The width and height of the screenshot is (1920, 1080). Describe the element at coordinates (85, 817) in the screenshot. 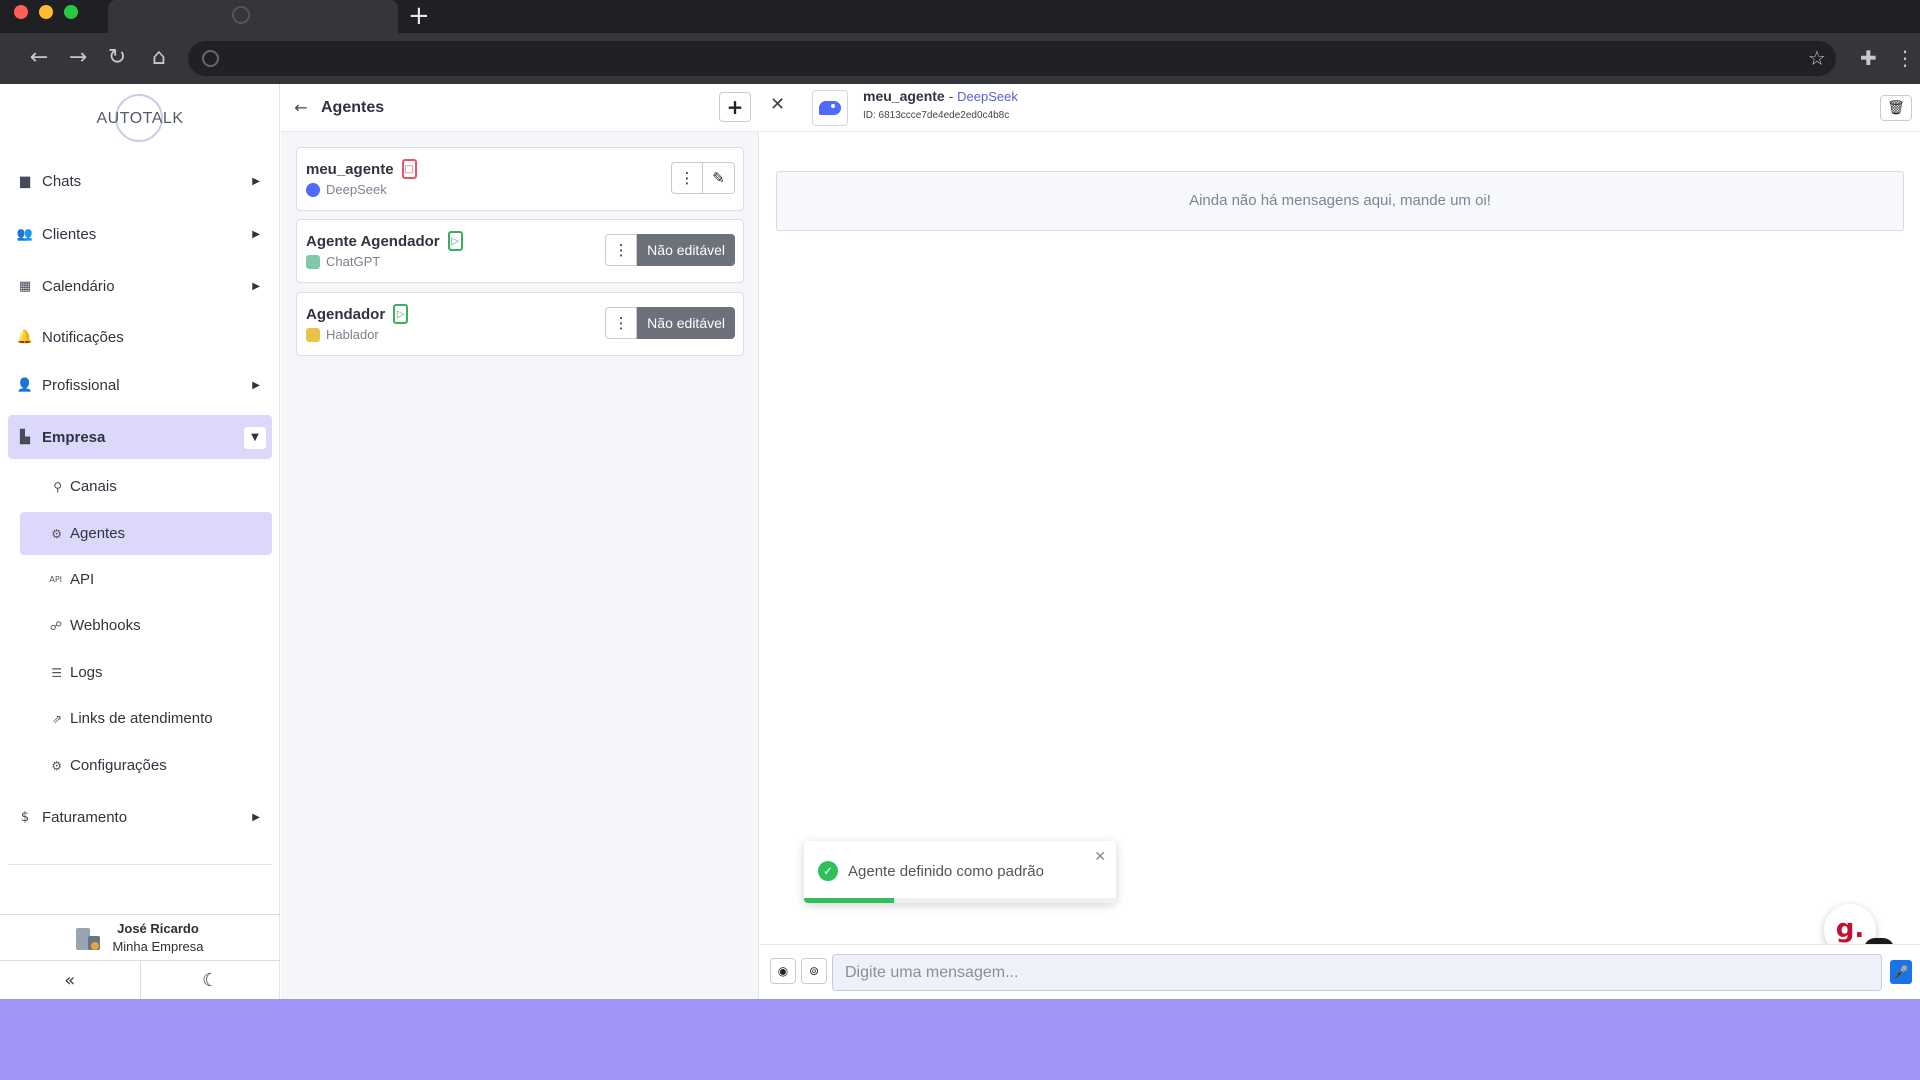

I see `sidebar-item-label: Faturamento` at that location.